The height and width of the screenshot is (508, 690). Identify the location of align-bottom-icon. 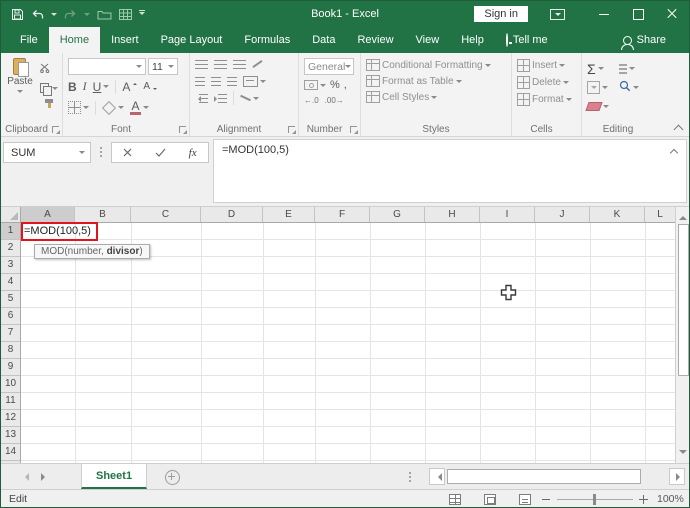
(239, 64).